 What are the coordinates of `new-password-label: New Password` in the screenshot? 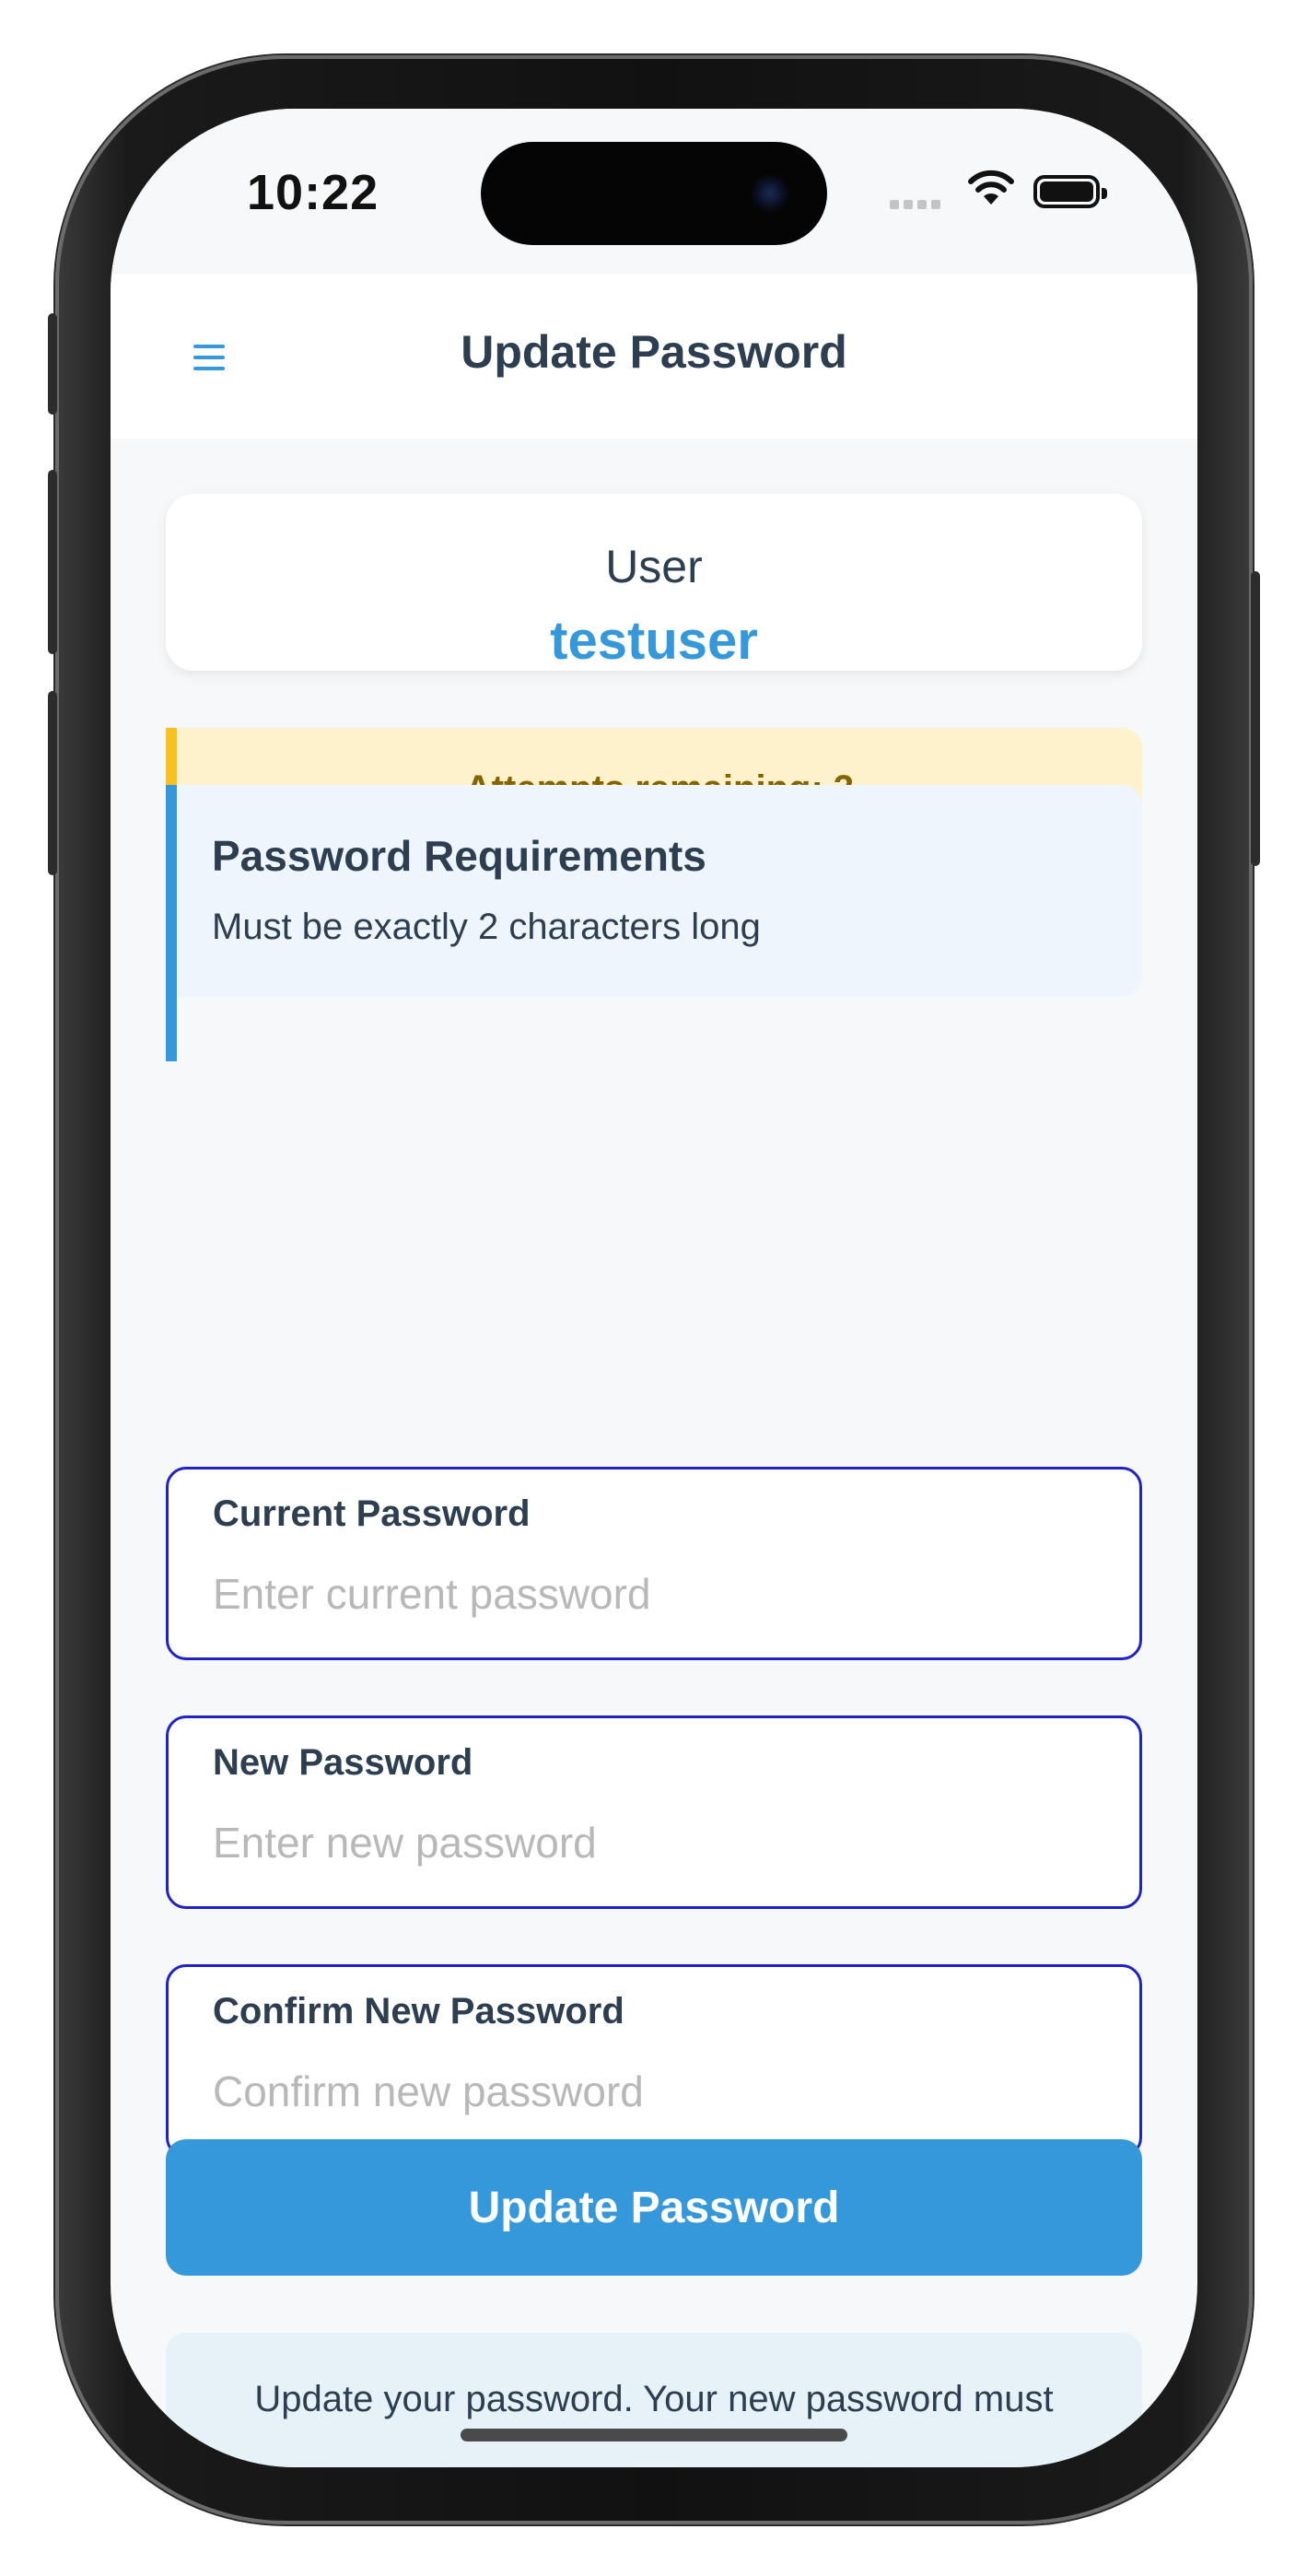 It's located at (343, 1762).